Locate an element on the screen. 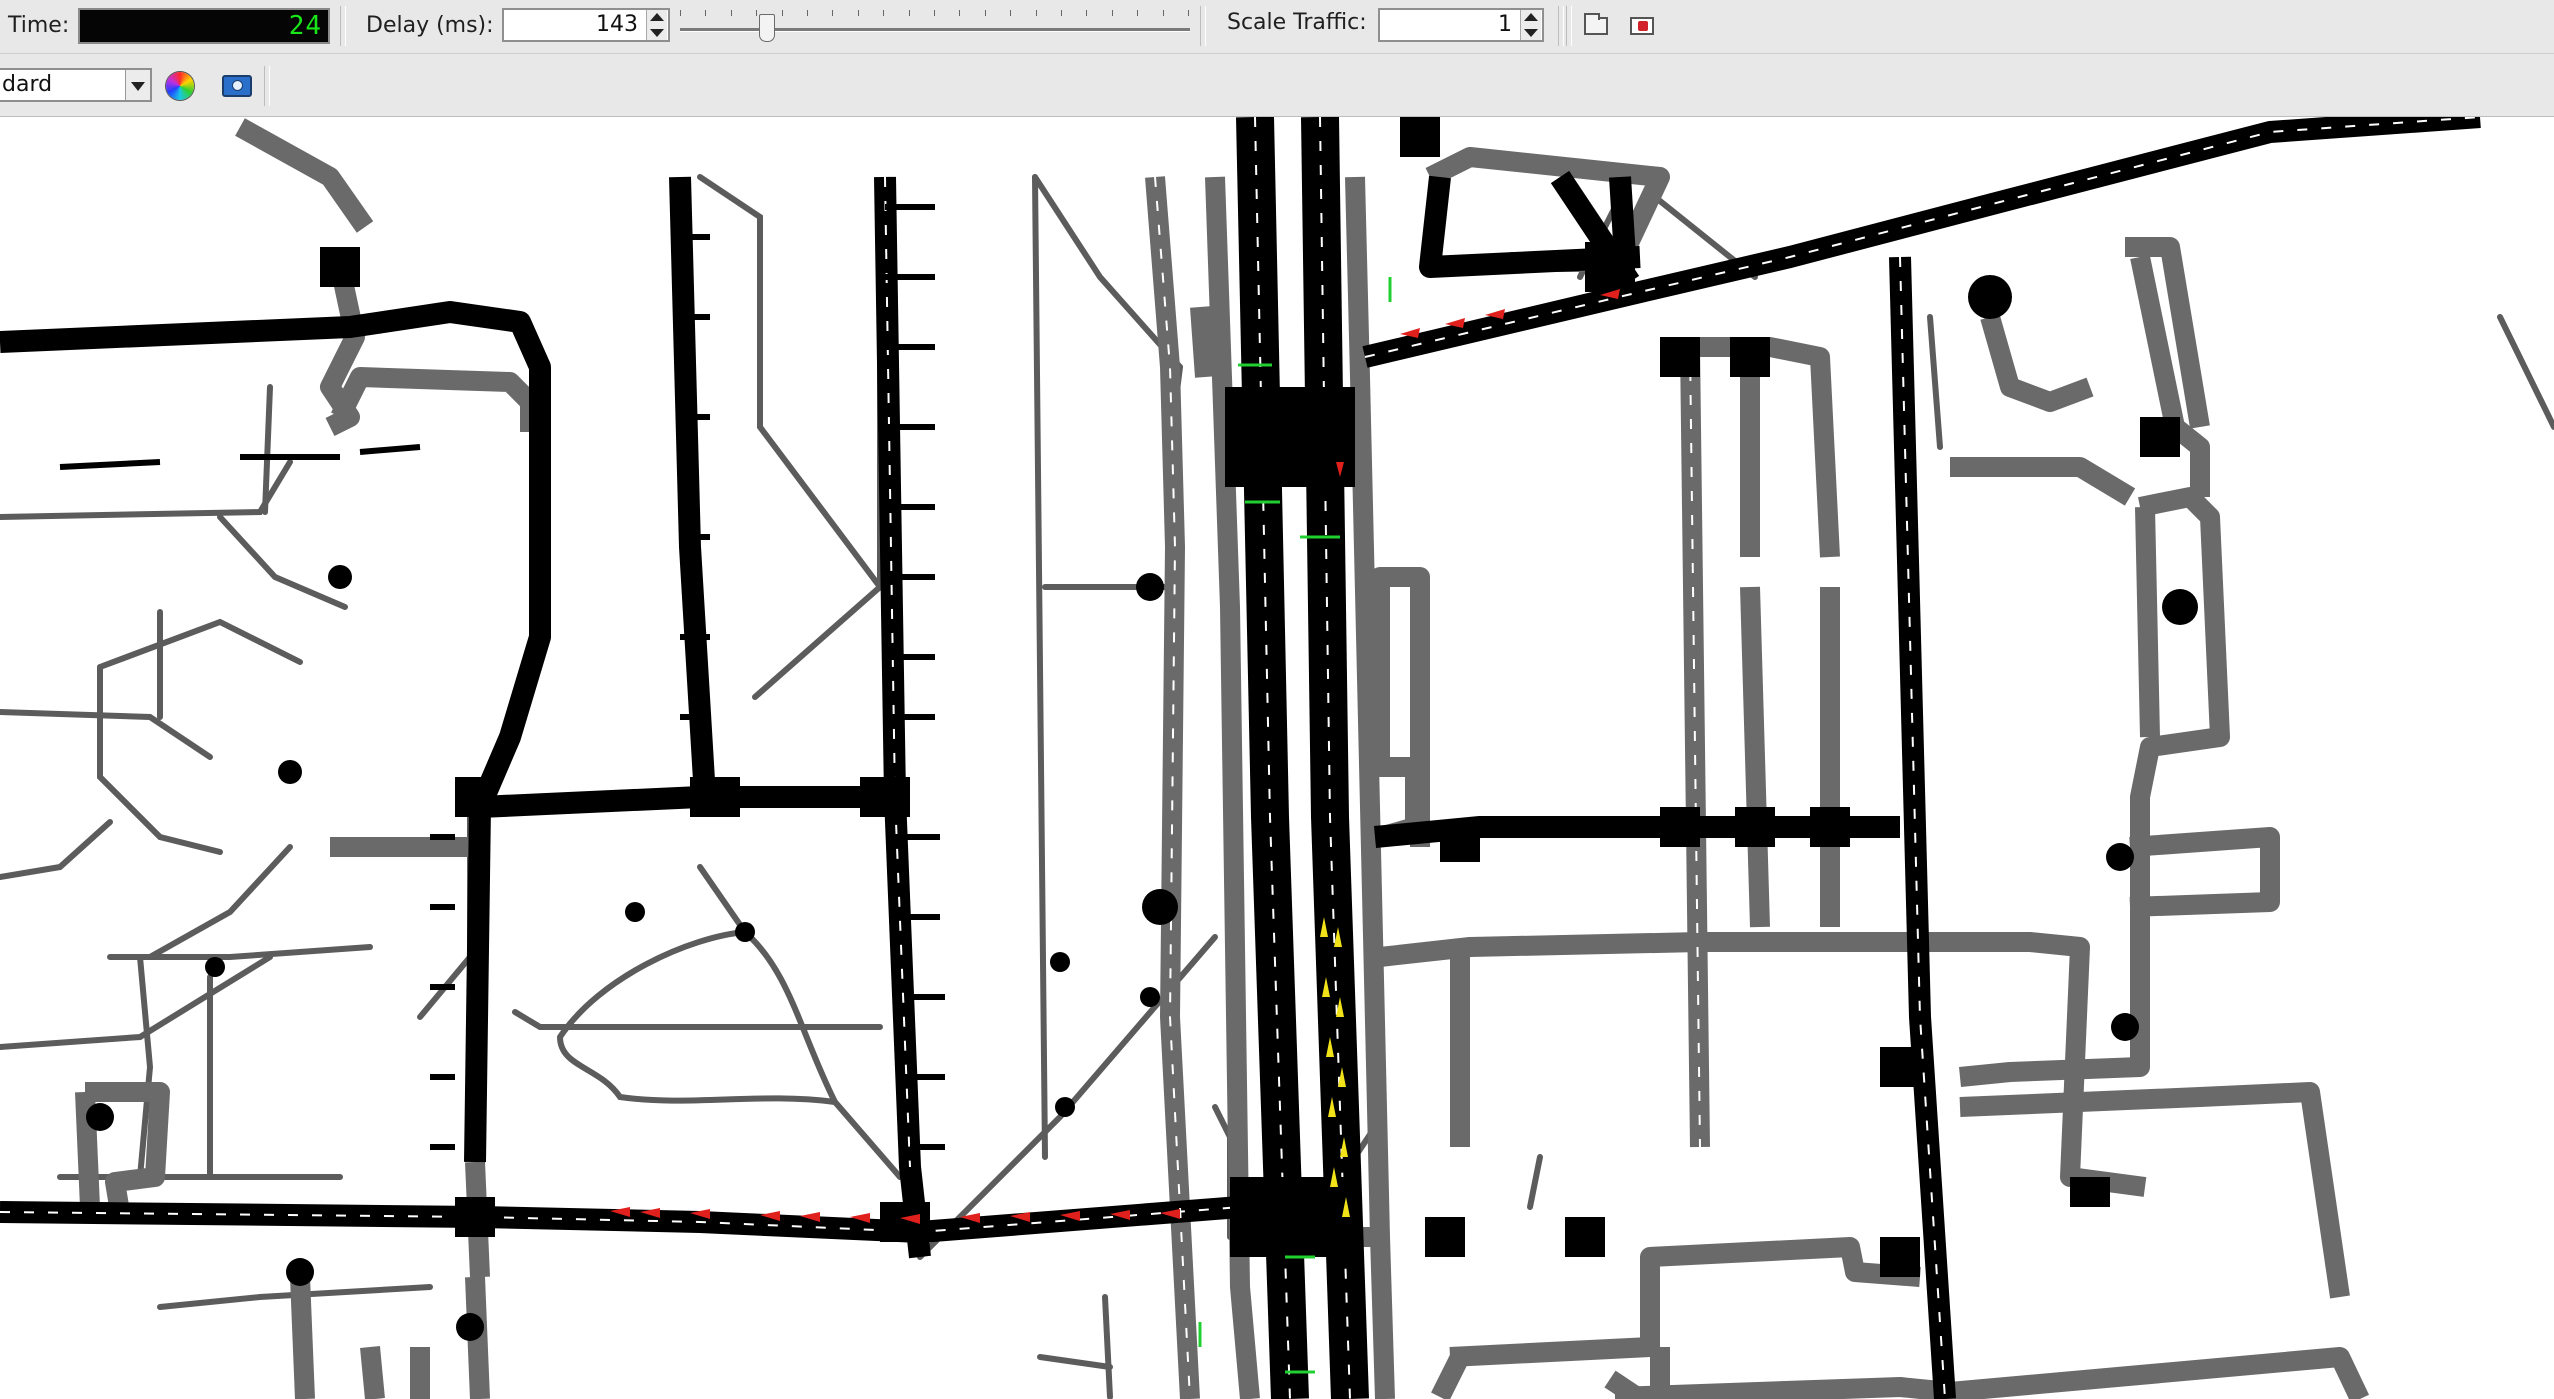 This screenshot has width=2554, height=1399. close-view-icon is located at coordinates (1642, 26).